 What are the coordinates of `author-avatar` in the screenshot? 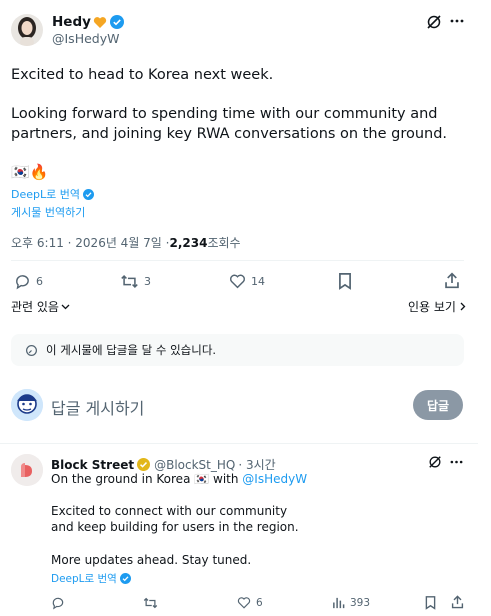 It's located at (27, 30).